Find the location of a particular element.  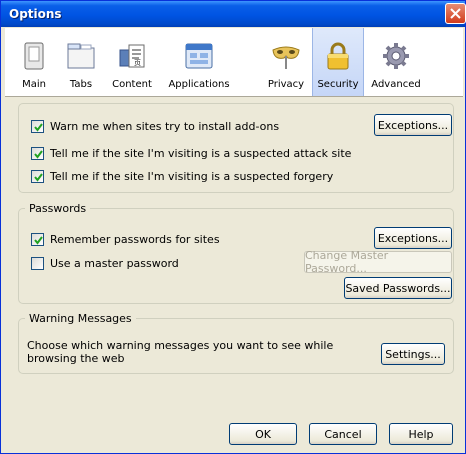

attack-site-checkbox is located at coordinates (37, 153).